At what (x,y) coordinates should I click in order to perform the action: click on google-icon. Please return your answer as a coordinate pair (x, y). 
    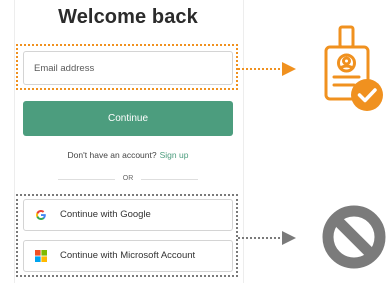
    Looking at the image, I should click on (41, 215).